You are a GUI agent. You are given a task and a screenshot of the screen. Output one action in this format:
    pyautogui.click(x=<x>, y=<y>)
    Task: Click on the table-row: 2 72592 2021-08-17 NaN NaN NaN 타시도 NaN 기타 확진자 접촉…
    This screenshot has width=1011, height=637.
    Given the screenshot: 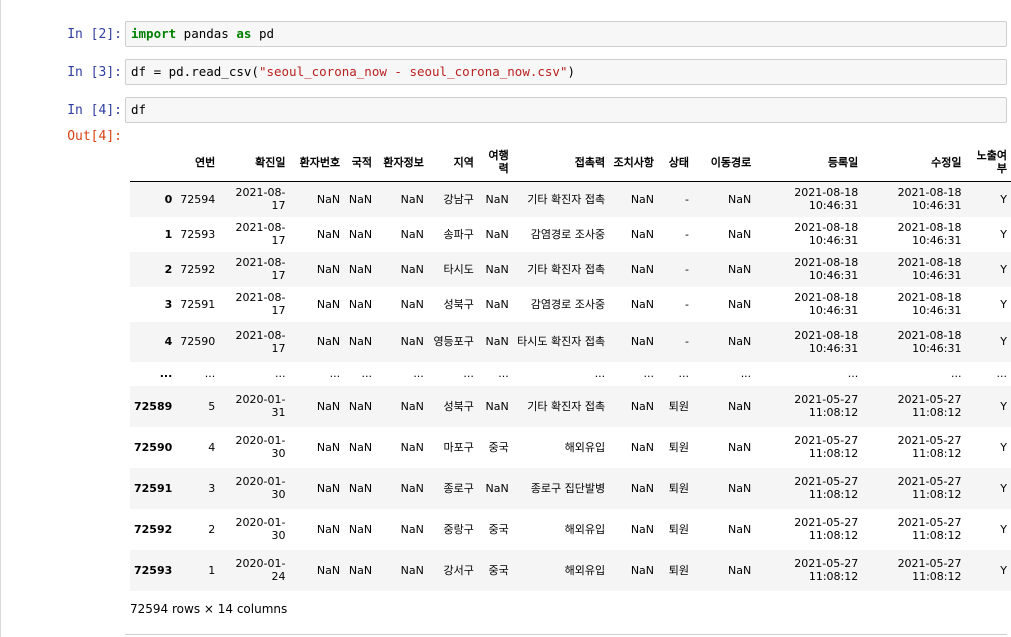 What is the action you would take?
    pyautogui.click(x=570, y=269)
    